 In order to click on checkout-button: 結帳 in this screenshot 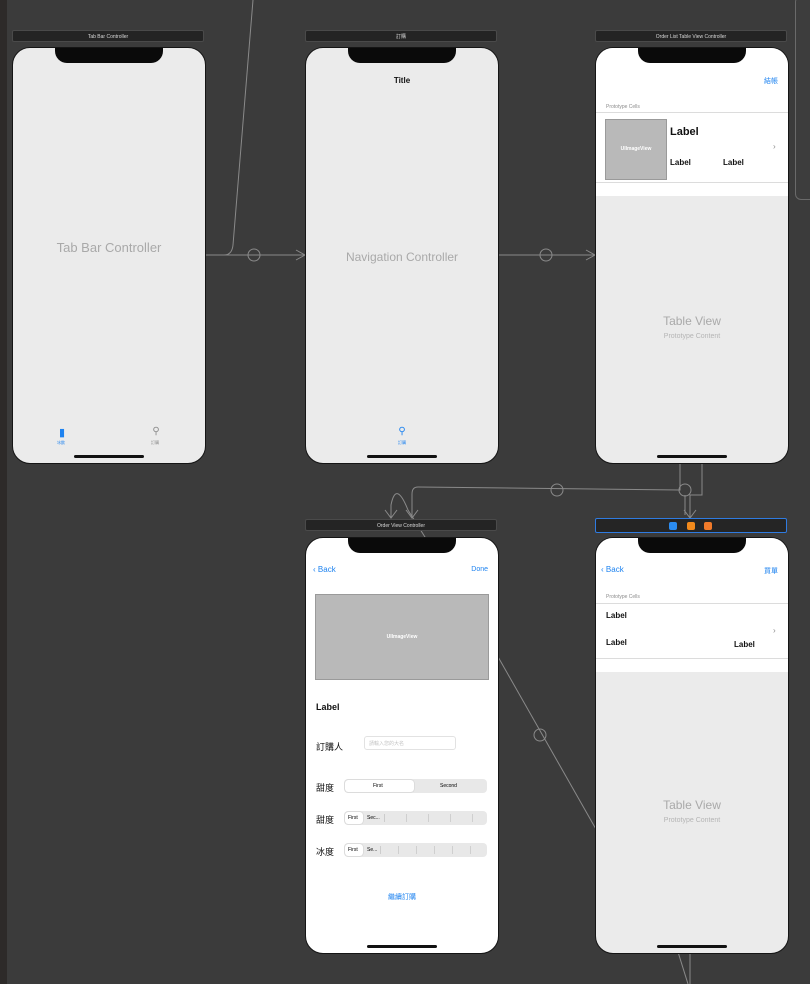, I will do `click(771, 81)`.